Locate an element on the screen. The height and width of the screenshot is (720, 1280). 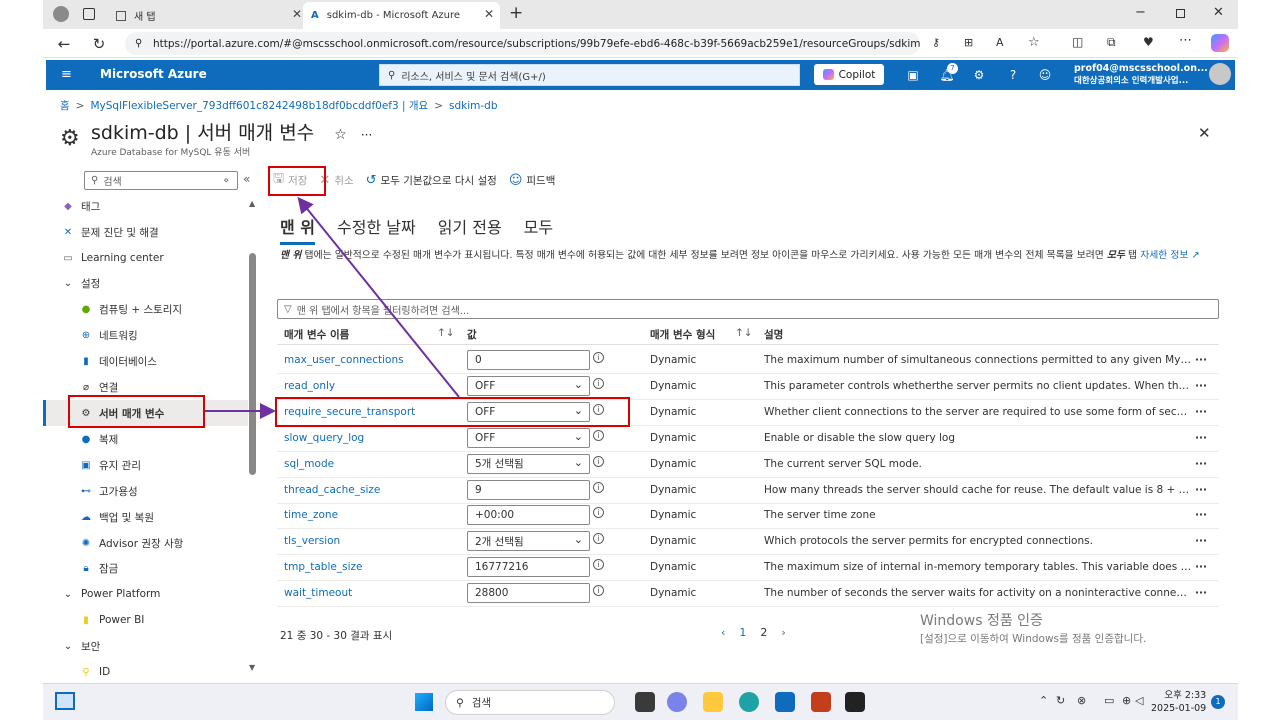
help-icon: ? is located at coordinates (1013, 75).